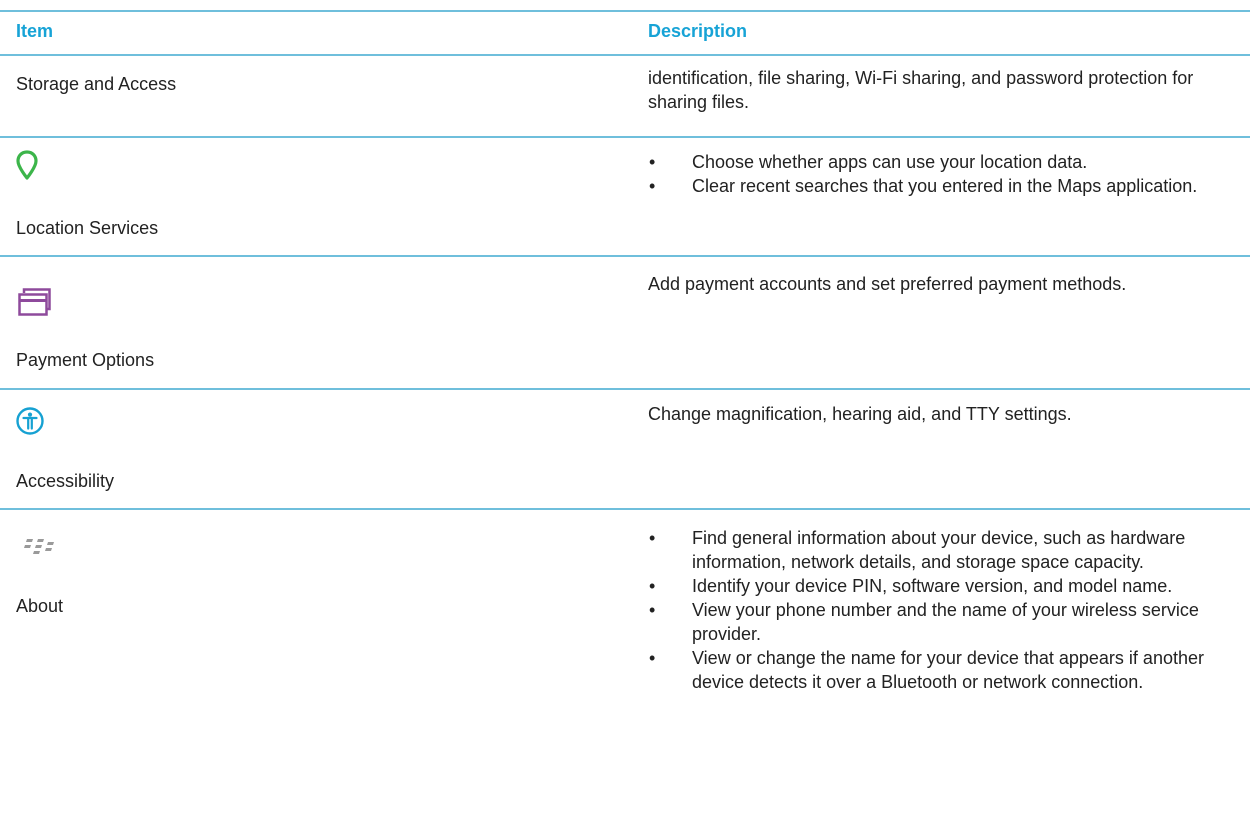 Image resolution: width=1250 pixels, height=837 pixels. What do you see at coordinates (87, 228) in the screenshot?
I see `row-item-label: Location Services` at bounding box center [87, 228].